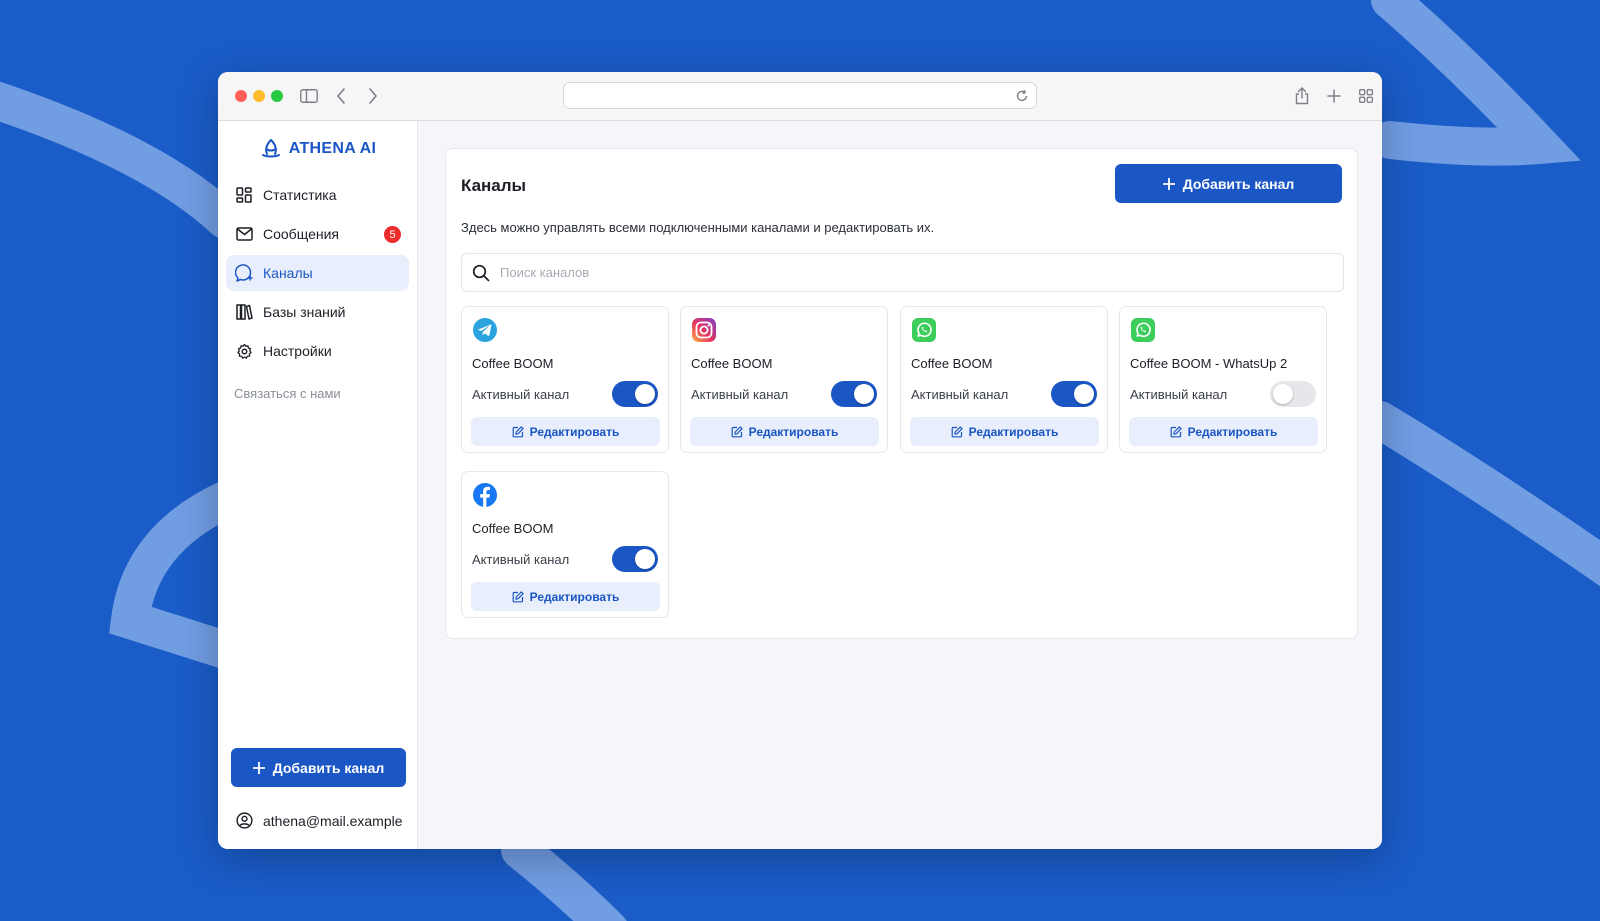 Image resolution: width=1600 pixels, height=921 pixels. I want to click on search-input, so click(900, 272).